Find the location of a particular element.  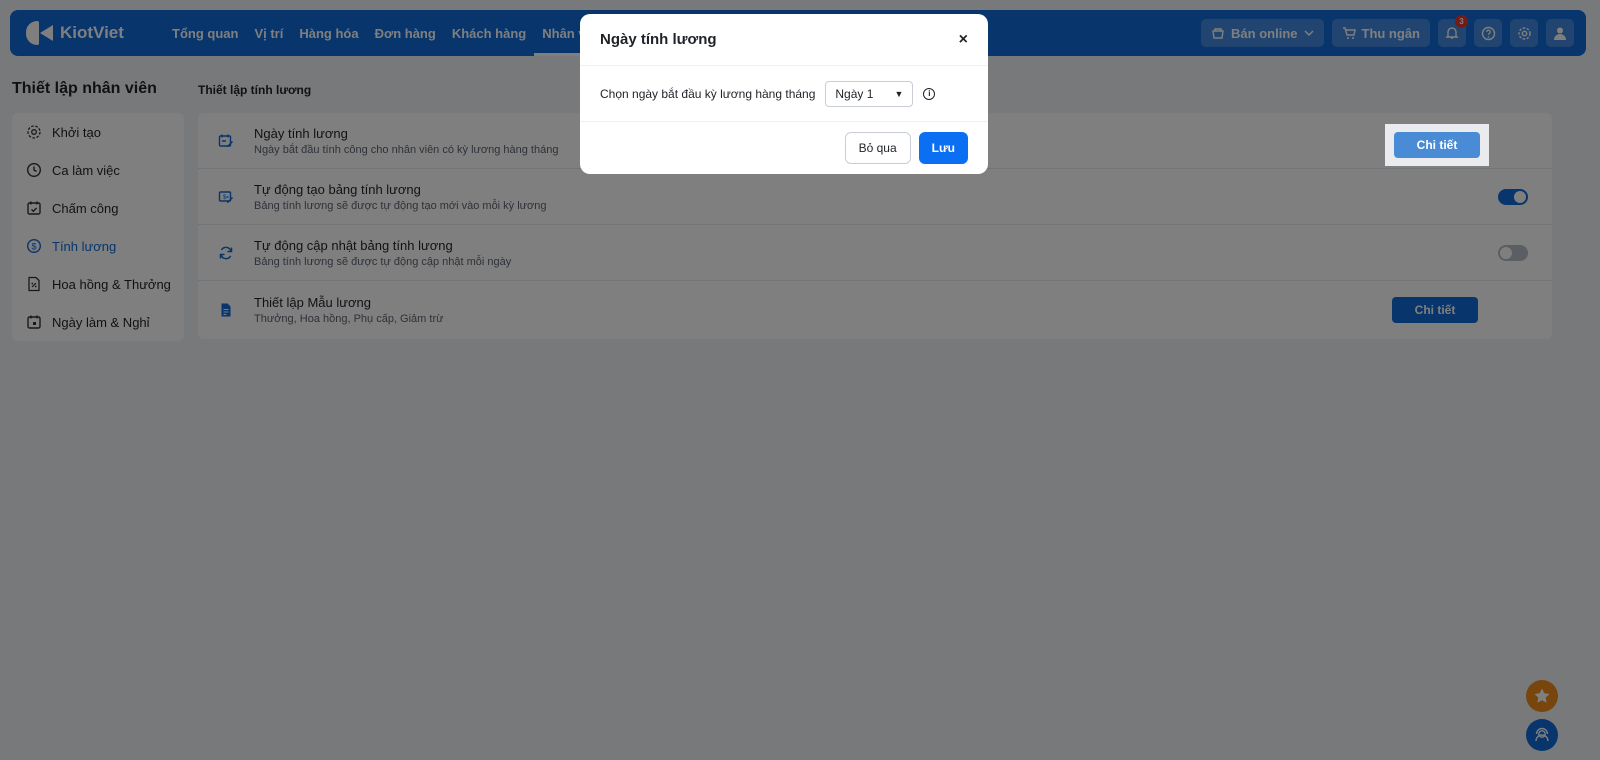

close-icon: × is located at coordinates (963, 40).